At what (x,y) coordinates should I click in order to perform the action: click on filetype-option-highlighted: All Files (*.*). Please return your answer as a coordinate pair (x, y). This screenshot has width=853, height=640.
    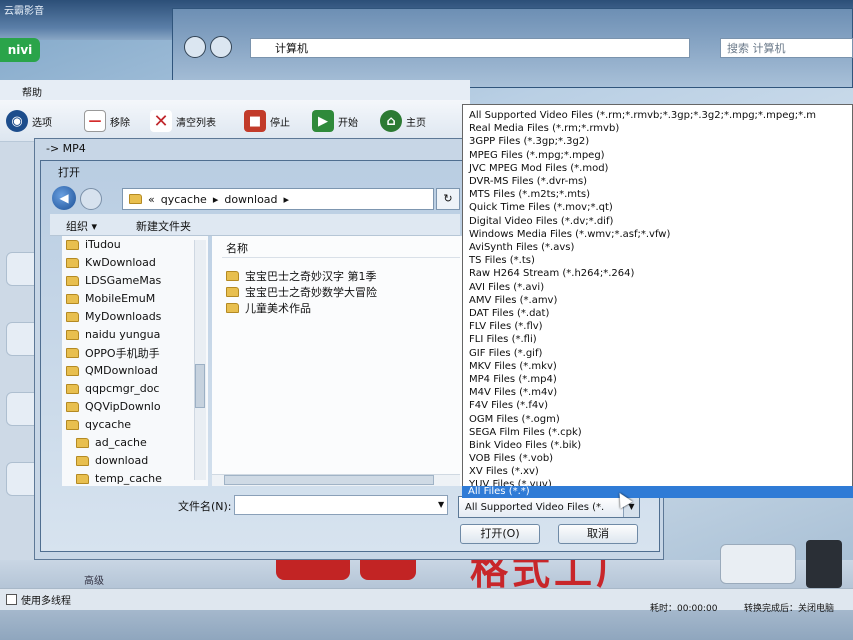
    Looking at the image, I should click on (657, 492).